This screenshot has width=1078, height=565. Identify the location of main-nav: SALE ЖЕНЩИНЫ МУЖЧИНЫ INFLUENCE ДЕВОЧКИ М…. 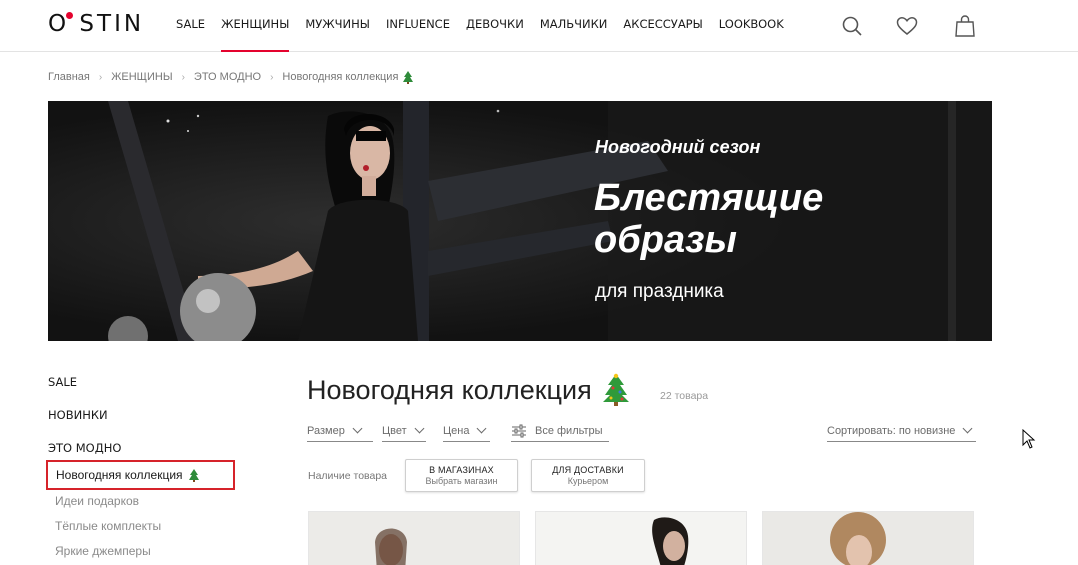
(488, 26).